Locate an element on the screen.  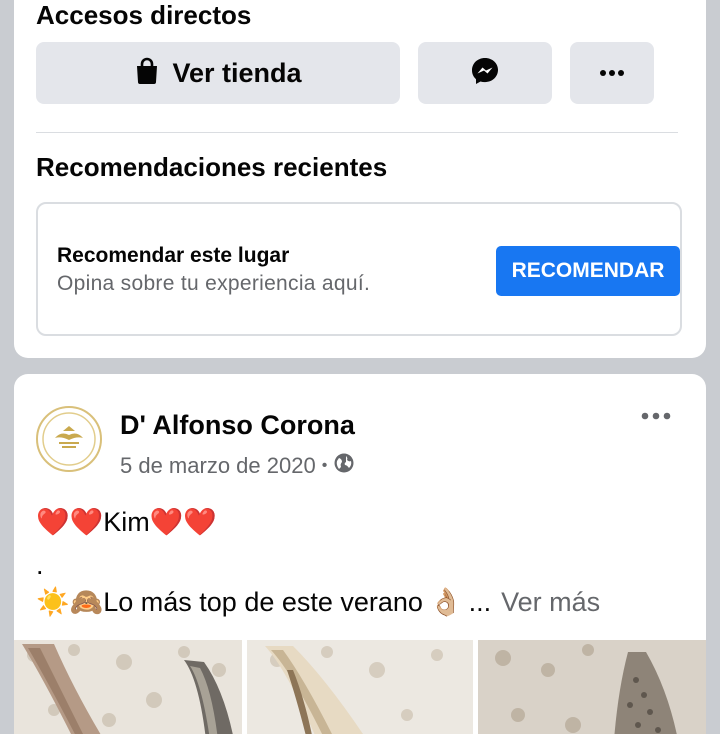
post-meta: 5 de marzo de 2020 • is located at coordinates (237, 466).